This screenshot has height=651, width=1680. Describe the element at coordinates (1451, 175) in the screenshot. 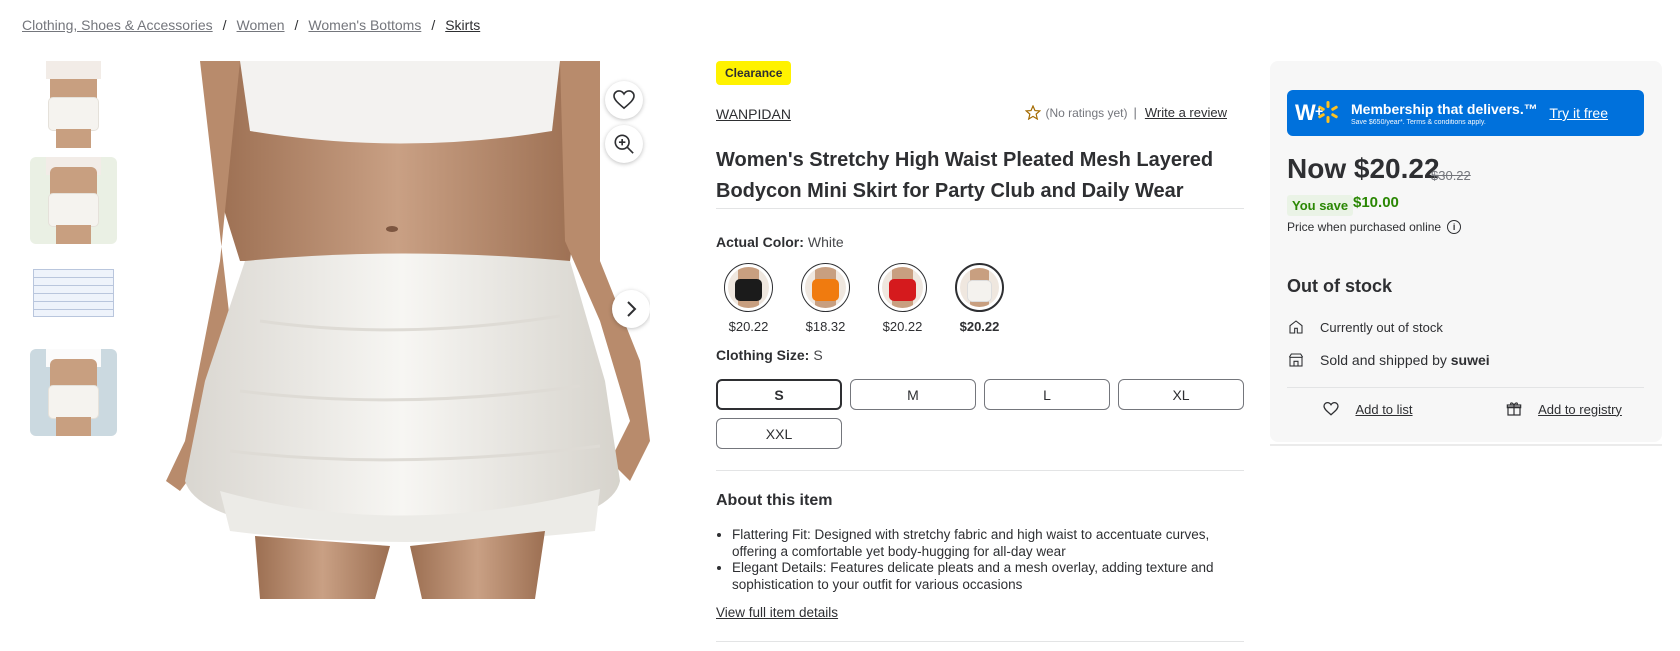

I see `original-price: $30.22` at that location.